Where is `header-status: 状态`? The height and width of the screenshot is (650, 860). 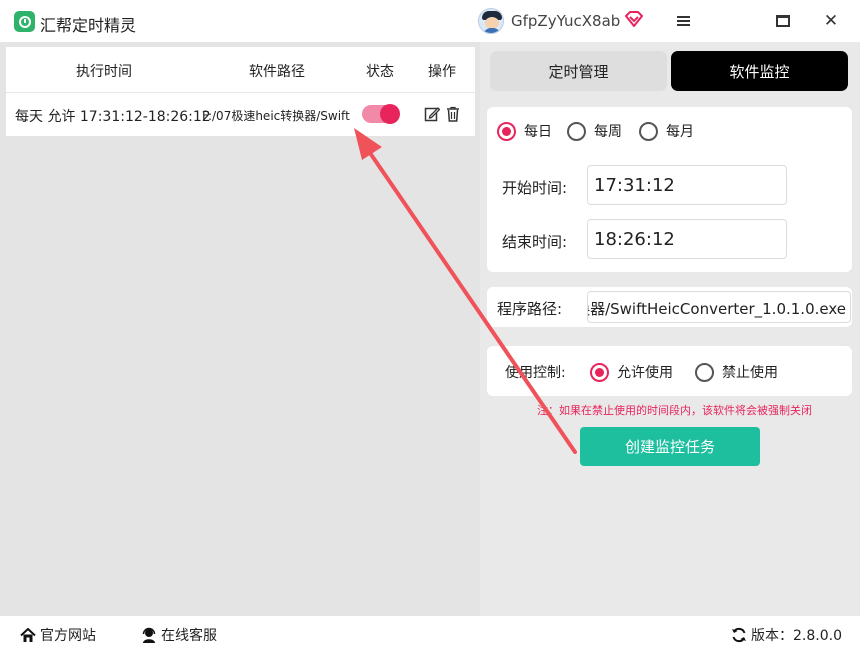 header-status: 状态 is located at coordinates (380, 72).